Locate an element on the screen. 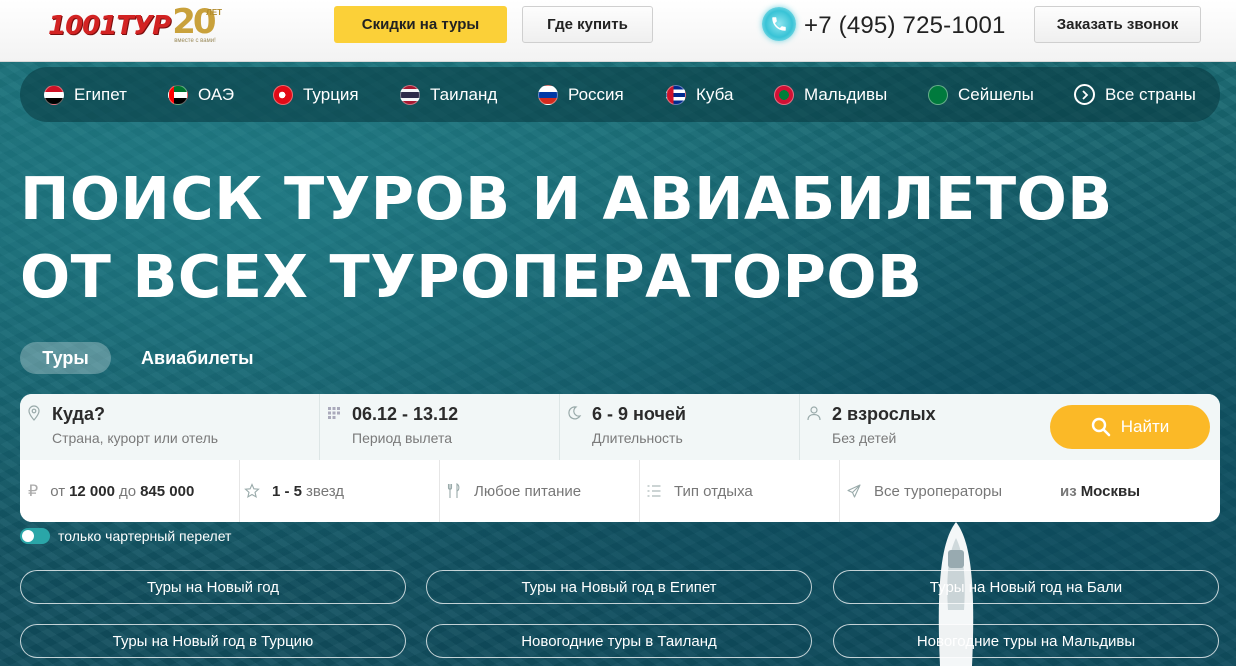  deals-button: Скидки на туры is located at coordinates (420, 24).